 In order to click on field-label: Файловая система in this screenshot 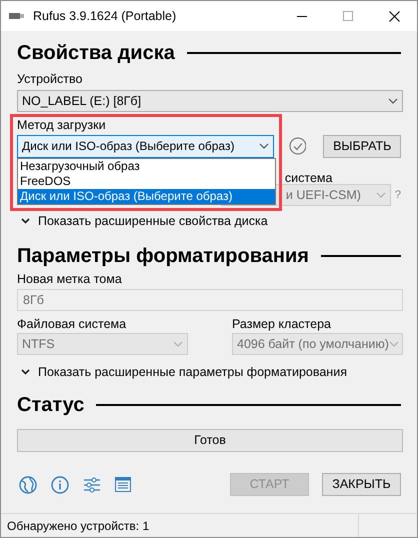, I will do `click(71, 324)`.